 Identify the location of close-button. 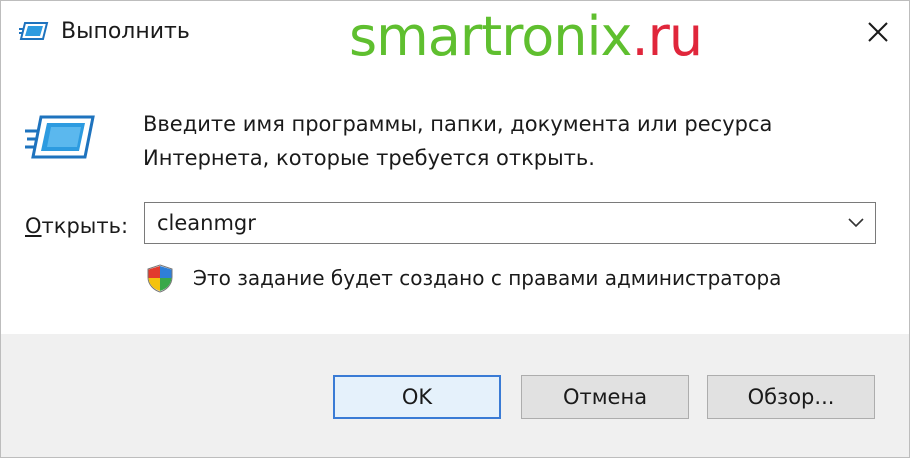
(878, 32).